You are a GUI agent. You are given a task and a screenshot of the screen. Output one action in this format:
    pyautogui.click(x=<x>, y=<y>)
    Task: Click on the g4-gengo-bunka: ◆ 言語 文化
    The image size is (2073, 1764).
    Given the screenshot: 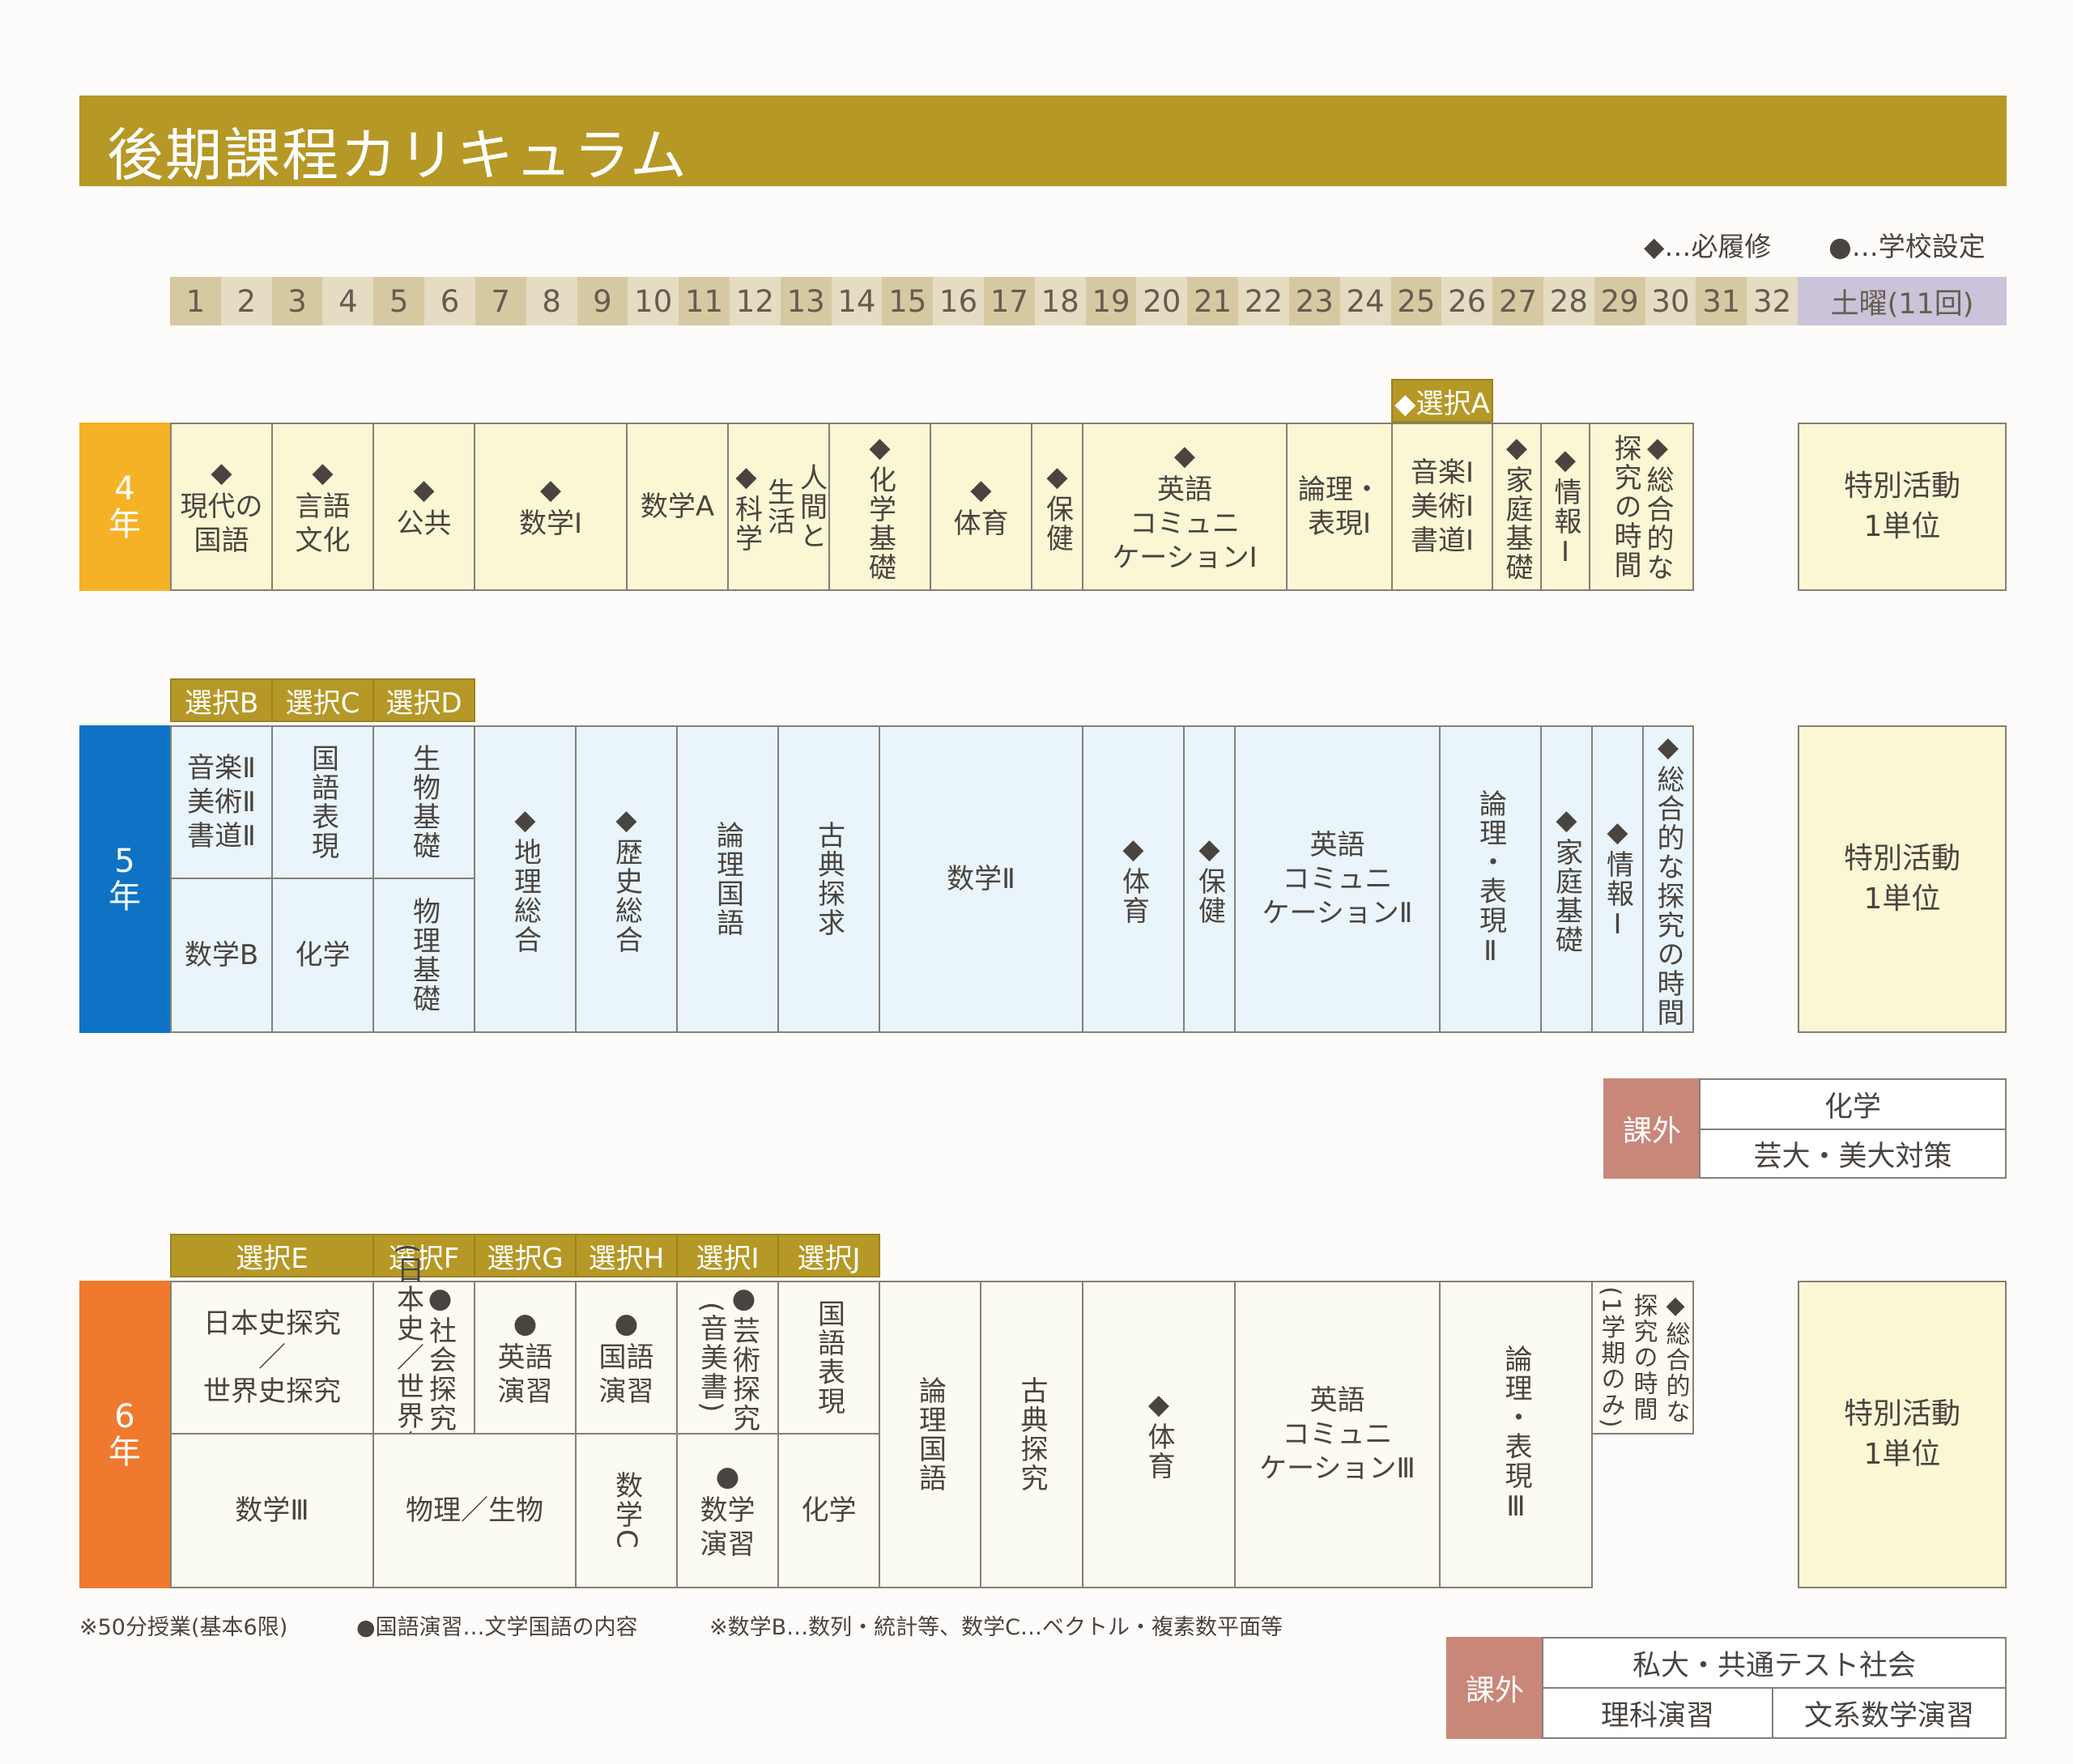 What is the action you would take?
    pyautogui.click(x=322, y=507)
    